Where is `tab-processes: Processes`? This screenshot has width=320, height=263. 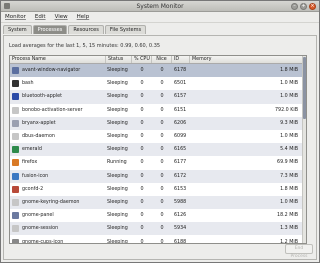
tab-processes: Processes is located at coordinates (50, 29).